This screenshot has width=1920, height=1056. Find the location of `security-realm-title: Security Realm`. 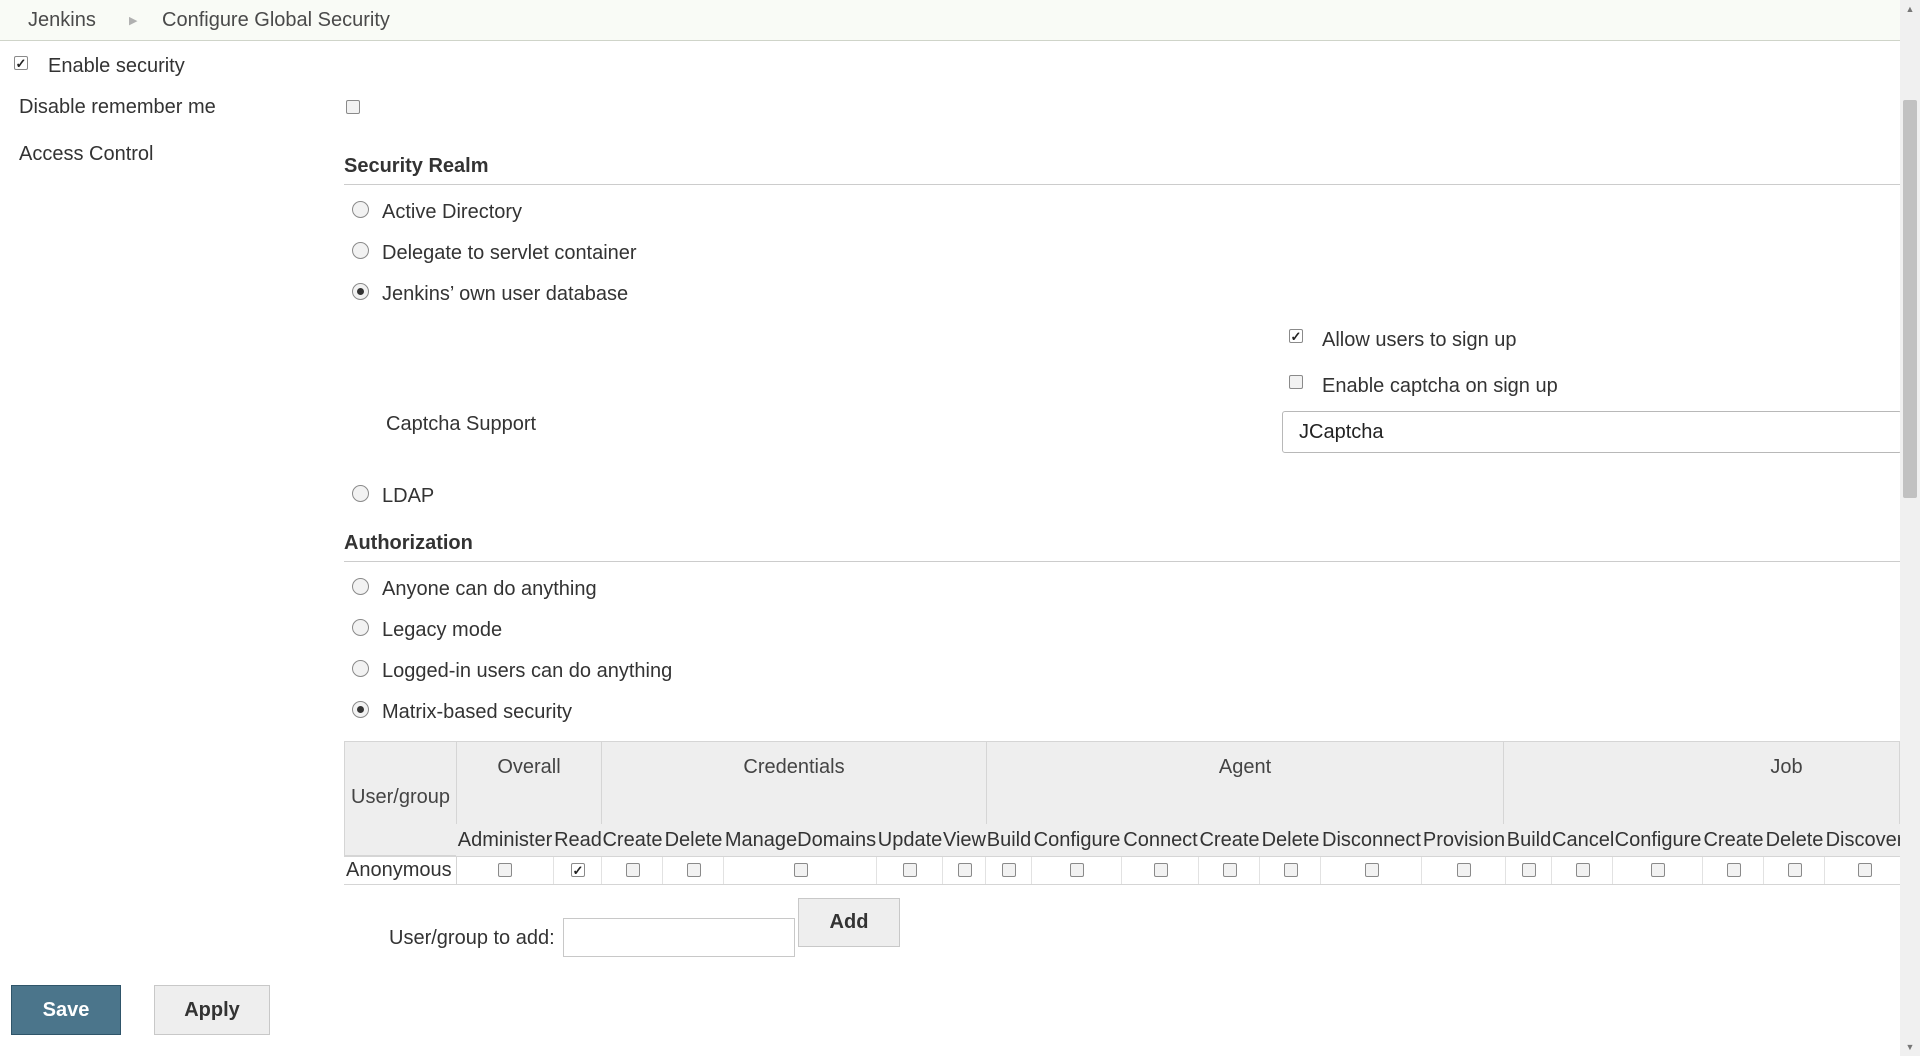

security-realm-title: Security Realm is located at coordinates (416, 166).